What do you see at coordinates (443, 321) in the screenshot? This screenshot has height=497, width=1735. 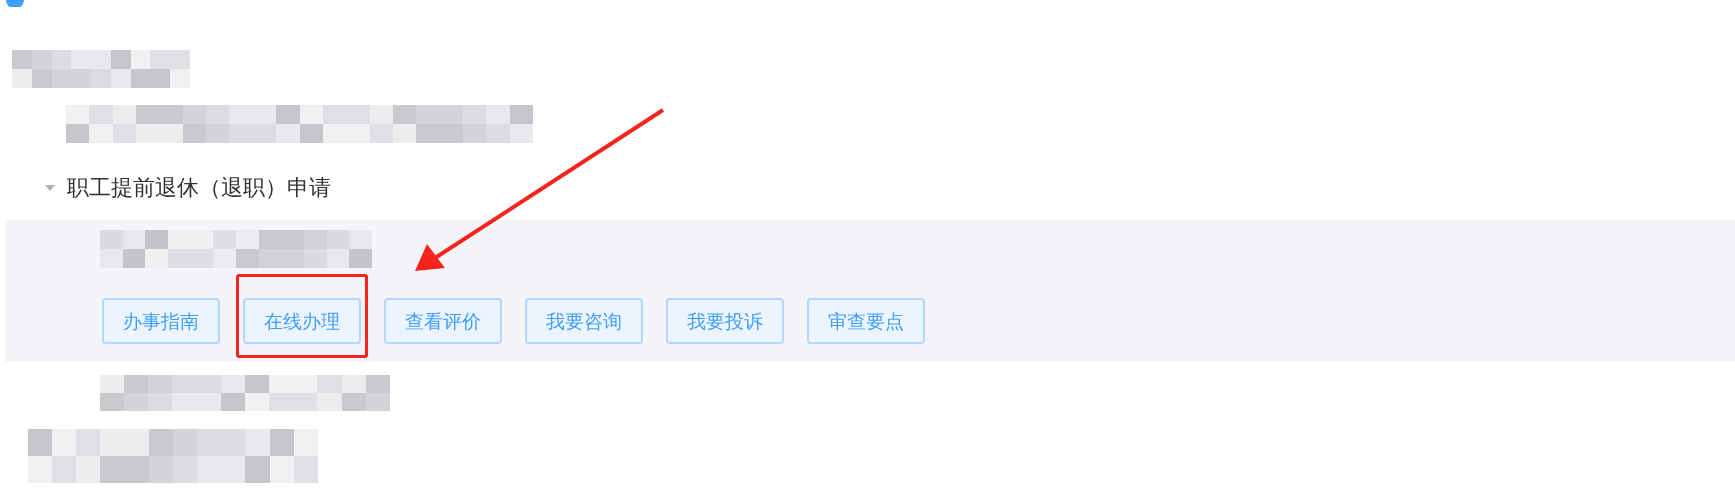 I see `action-button: 查看评价` at bounding box center [443, 321].